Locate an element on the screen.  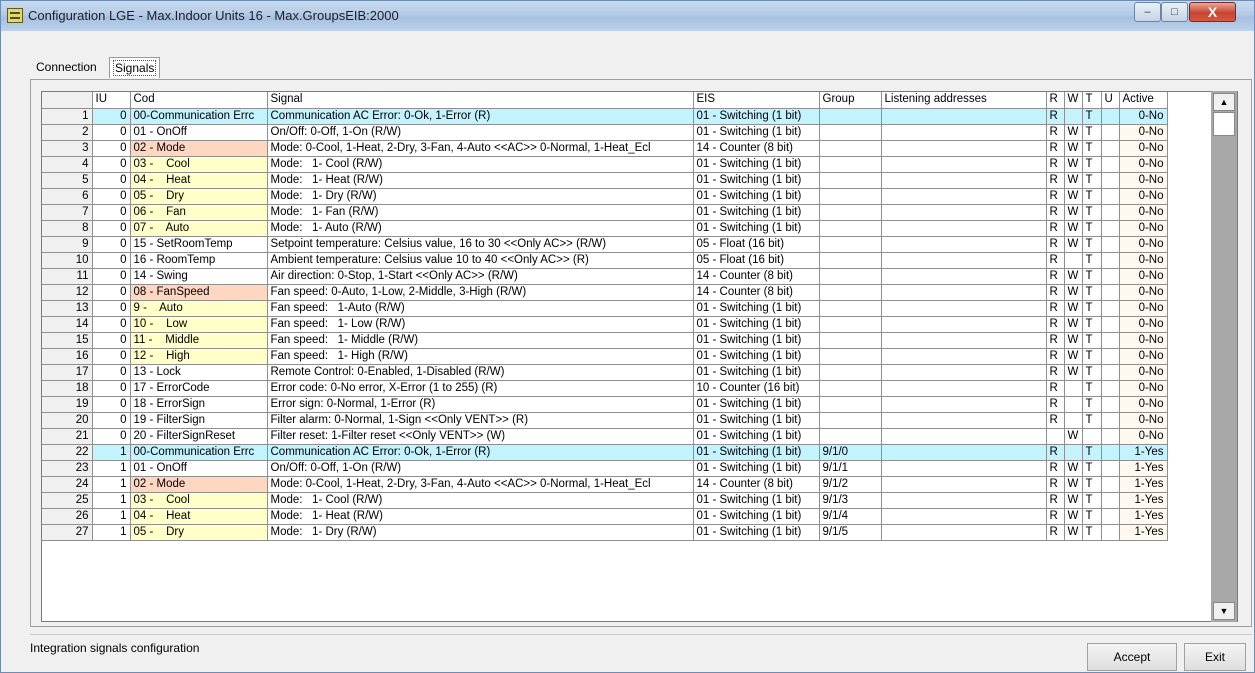
cod-cell: 12 - High is located at coordinates (199, 356).